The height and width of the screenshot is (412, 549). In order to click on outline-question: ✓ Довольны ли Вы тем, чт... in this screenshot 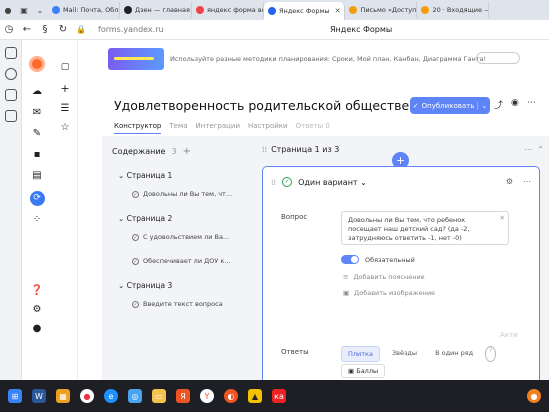, I will do `click(192, 194)`.